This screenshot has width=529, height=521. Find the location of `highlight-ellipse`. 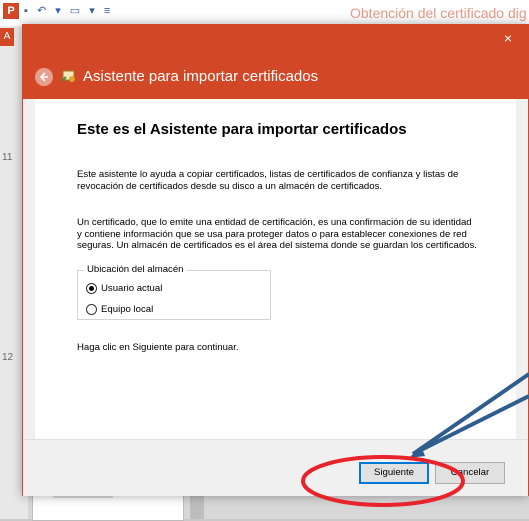

highlight-ellipse is located at coordinates (383, 481).